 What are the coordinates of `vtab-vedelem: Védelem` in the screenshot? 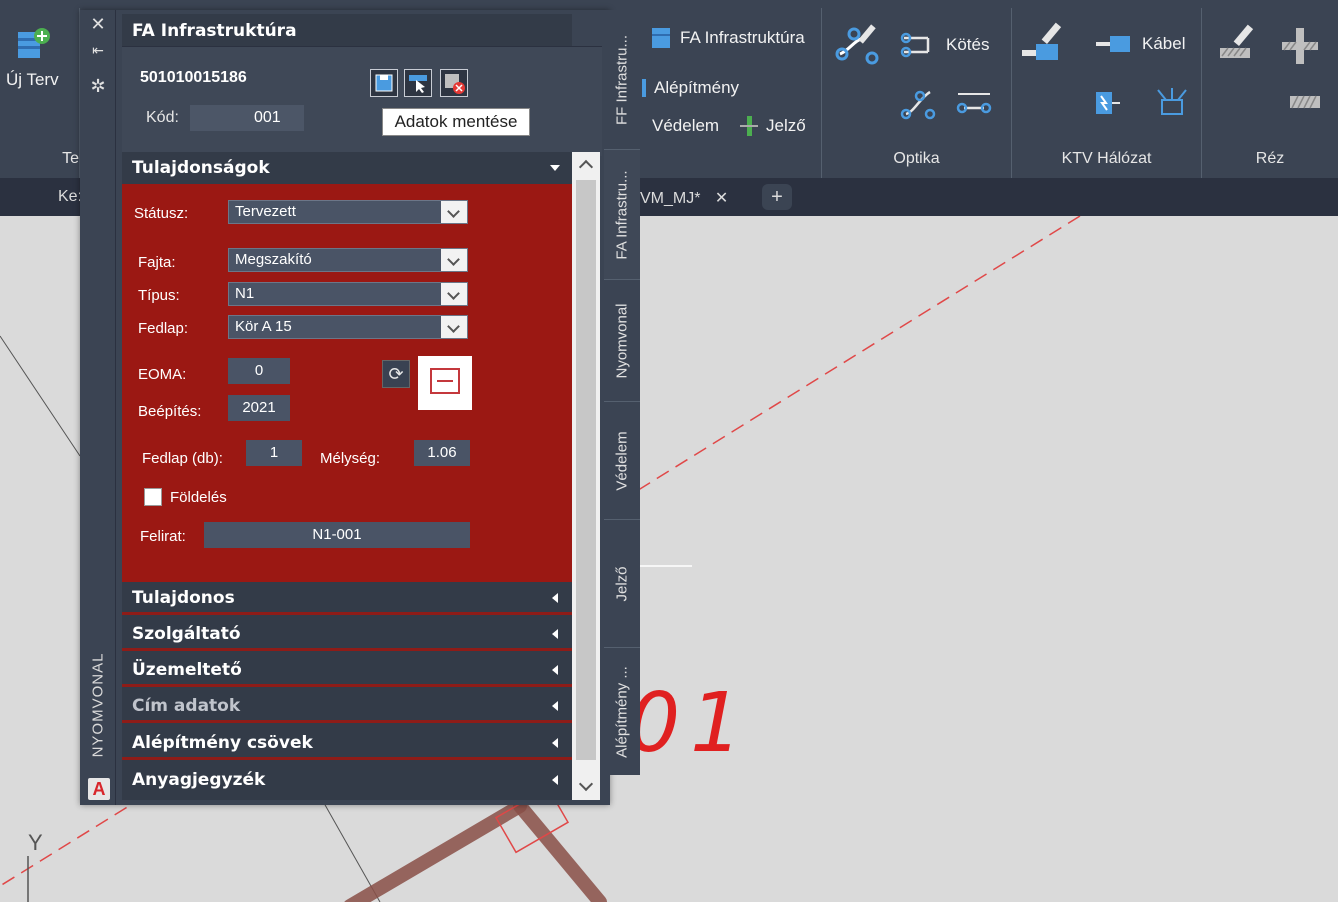 It's located at (622, 461).